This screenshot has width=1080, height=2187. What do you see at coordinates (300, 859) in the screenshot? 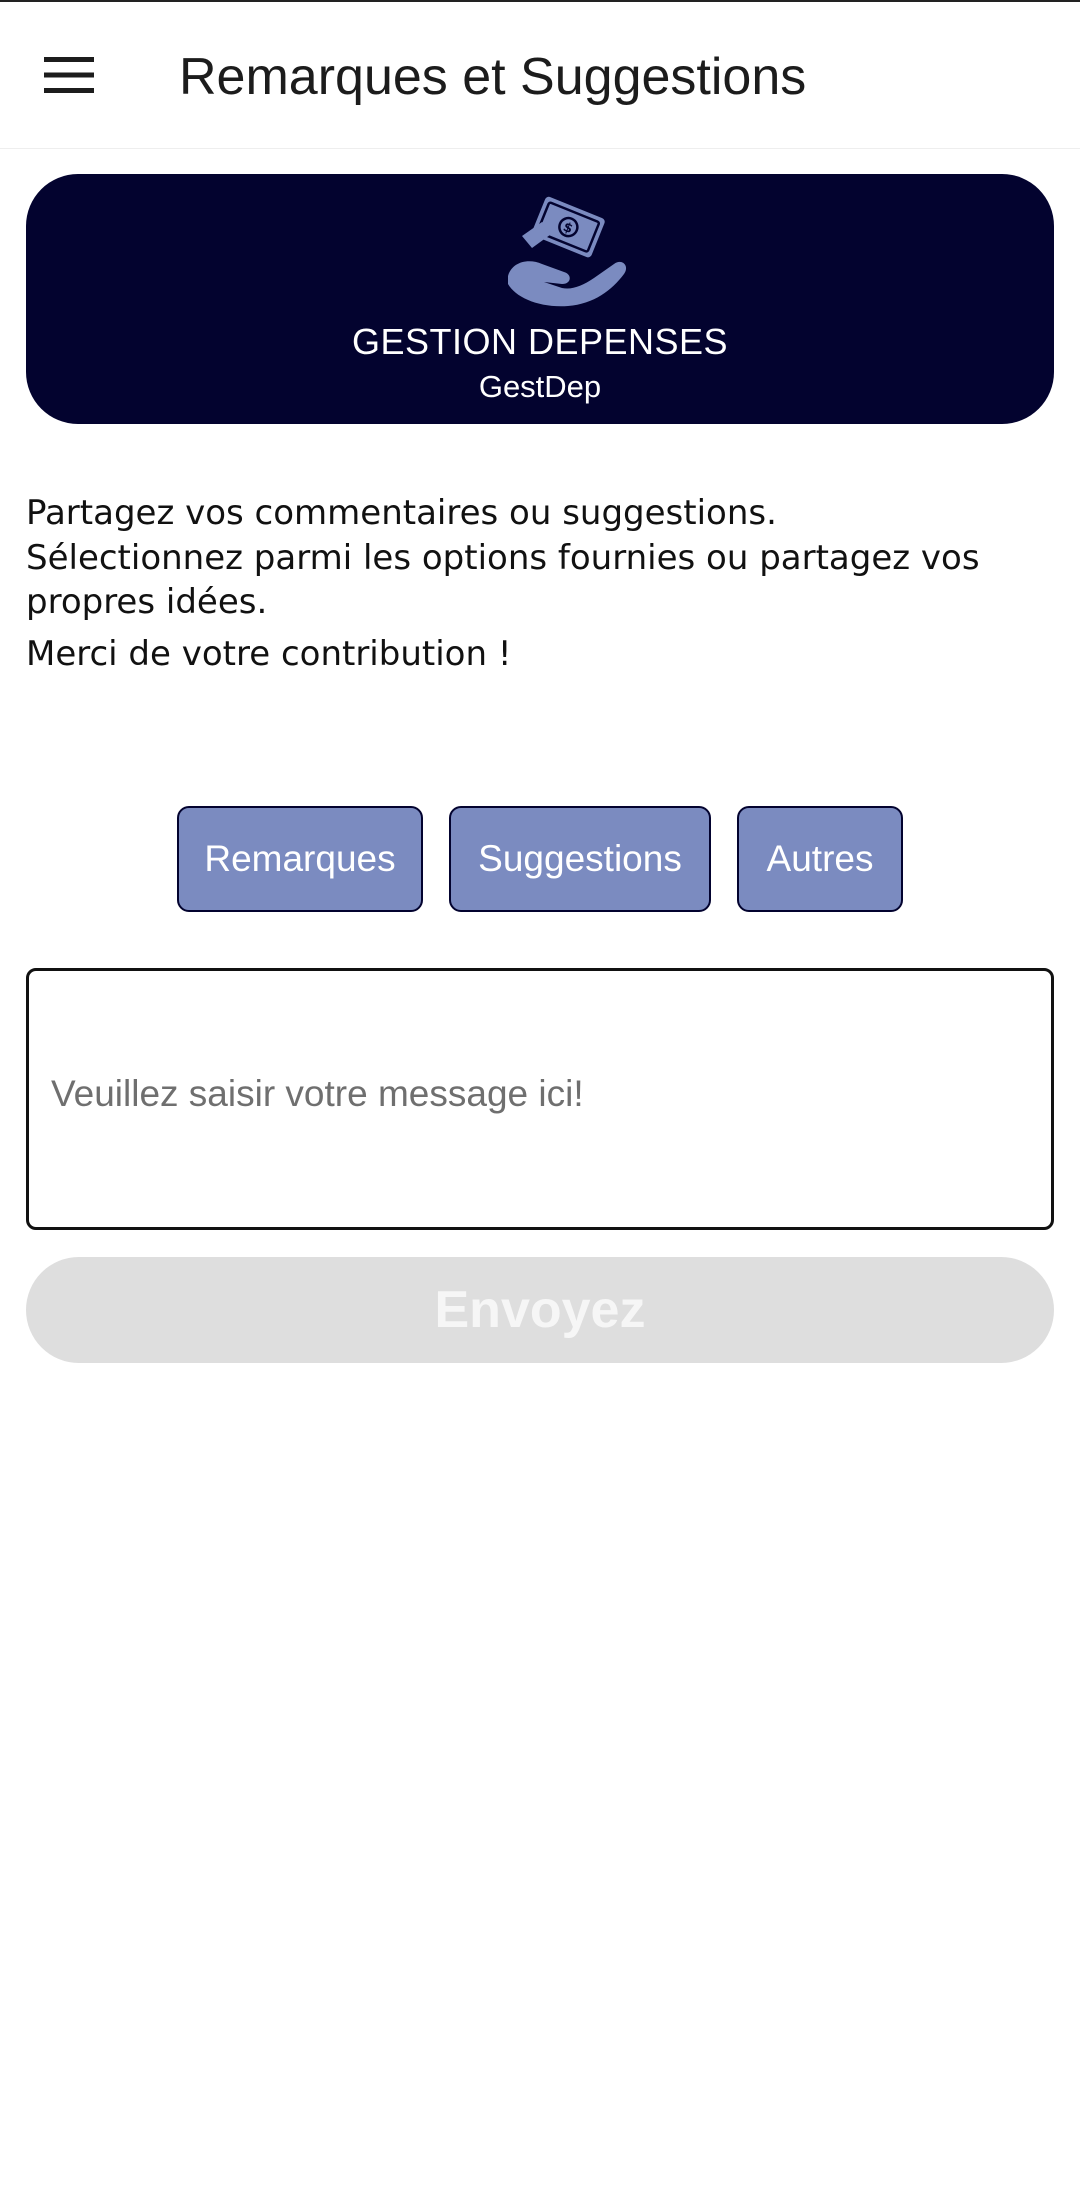
I see `category-remarques-button: Remarques` at bounding box center [300, 859].